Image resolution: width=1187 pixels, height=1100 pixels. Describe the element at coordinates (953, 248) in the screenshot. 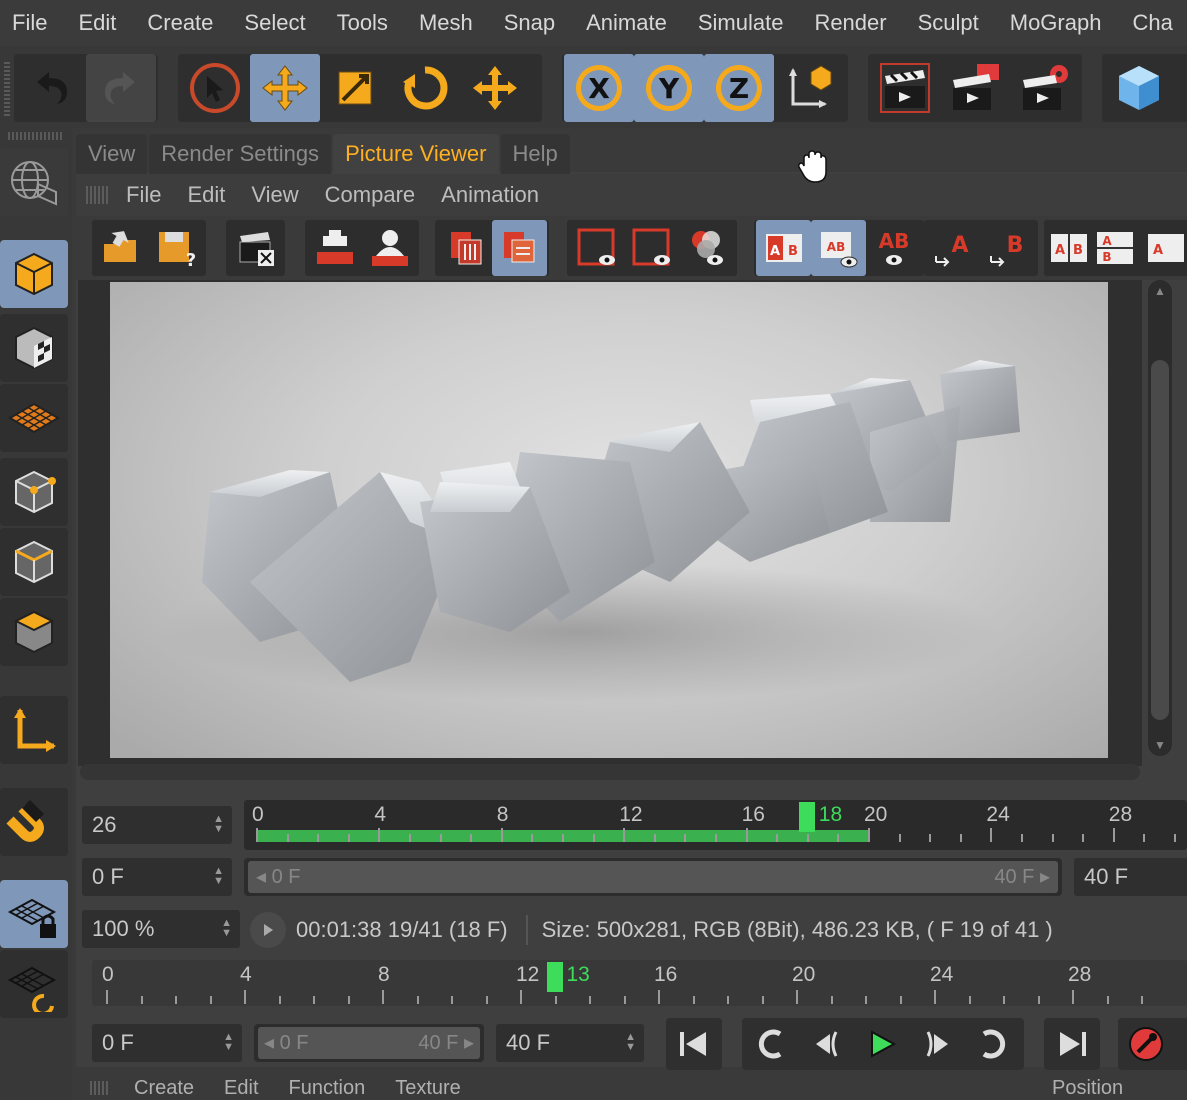

I see `set-as-a-button: A` at that location.